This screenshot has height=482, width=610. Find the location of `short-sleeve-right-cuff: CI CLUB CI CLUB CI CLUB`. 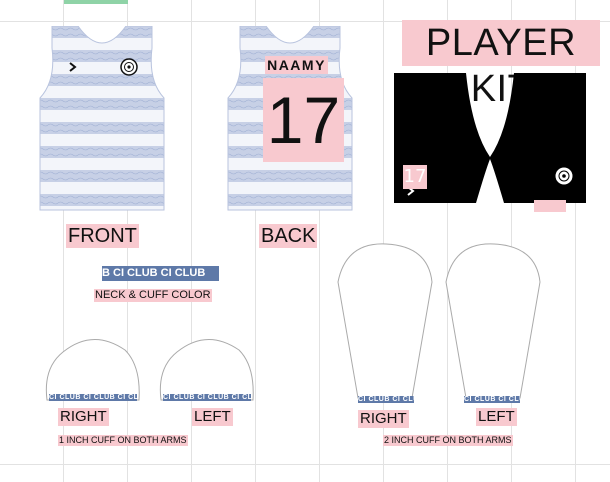

short-sleeve-right-cuff: CI CLUB CI CLUB CI CLUB is located at coordinates (93, 397).